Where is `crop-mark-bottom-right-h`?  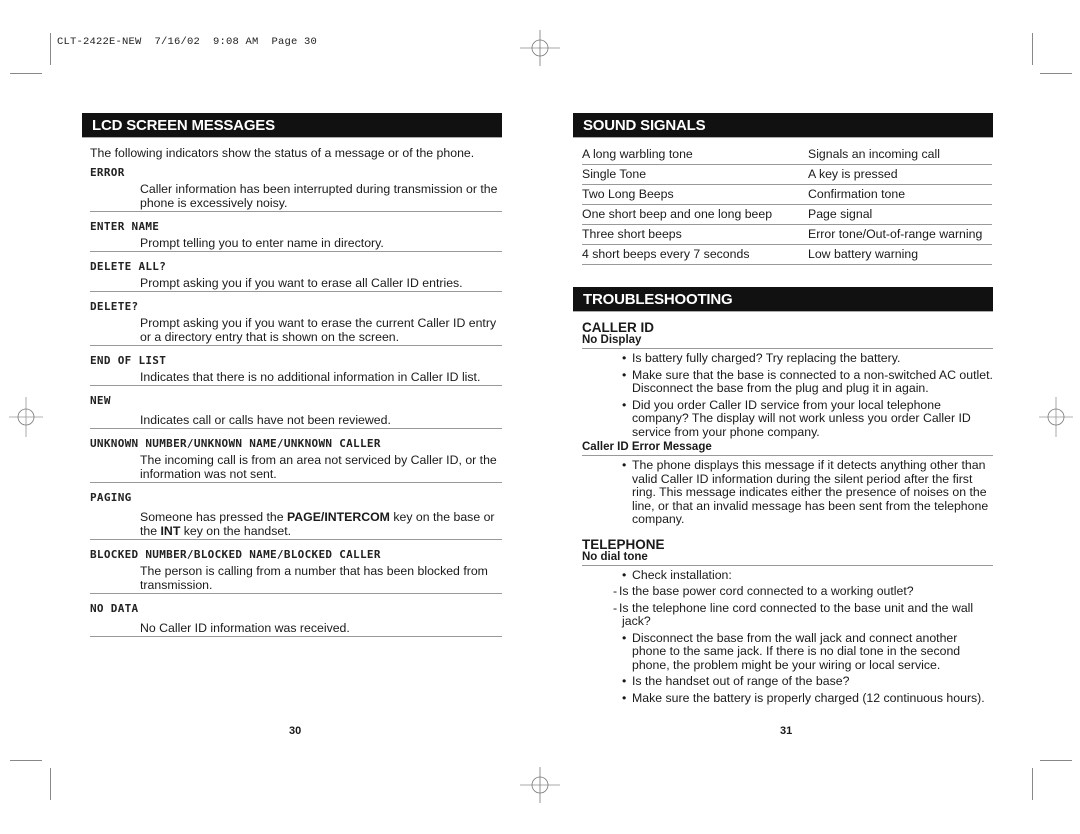
crop-mark-bottom-right-h is located at coordinates (1056, 760).